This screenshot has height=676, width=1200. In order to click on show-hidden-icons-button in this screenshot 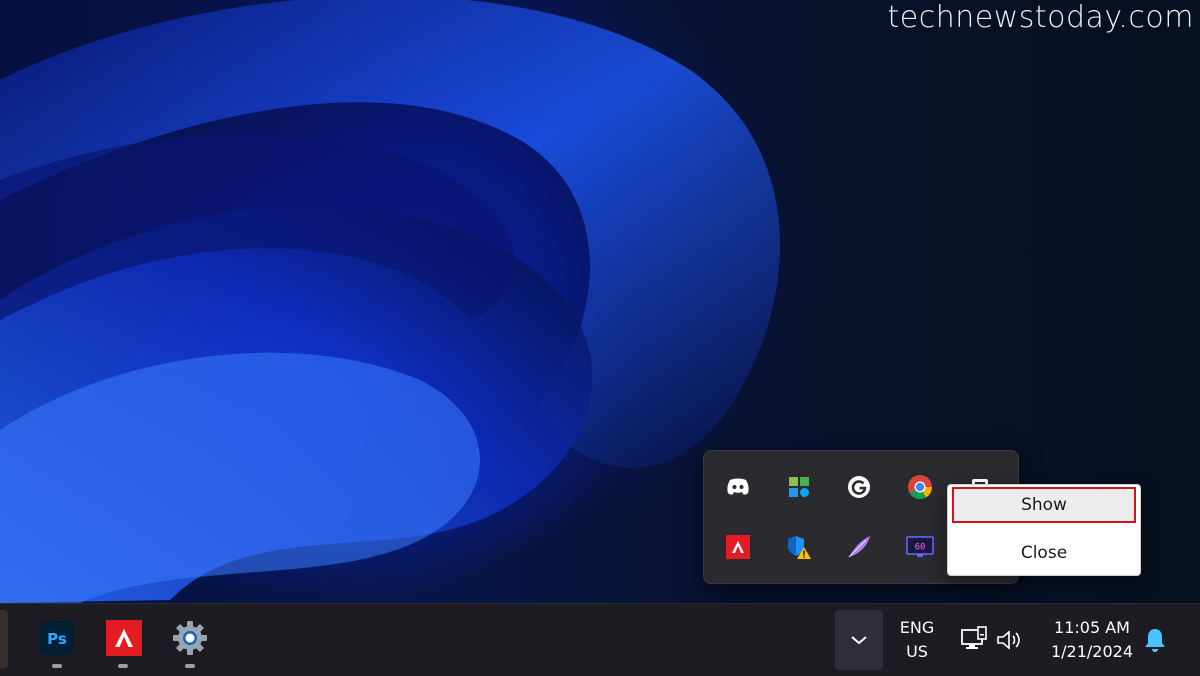, I will do `click(859, 640)`.